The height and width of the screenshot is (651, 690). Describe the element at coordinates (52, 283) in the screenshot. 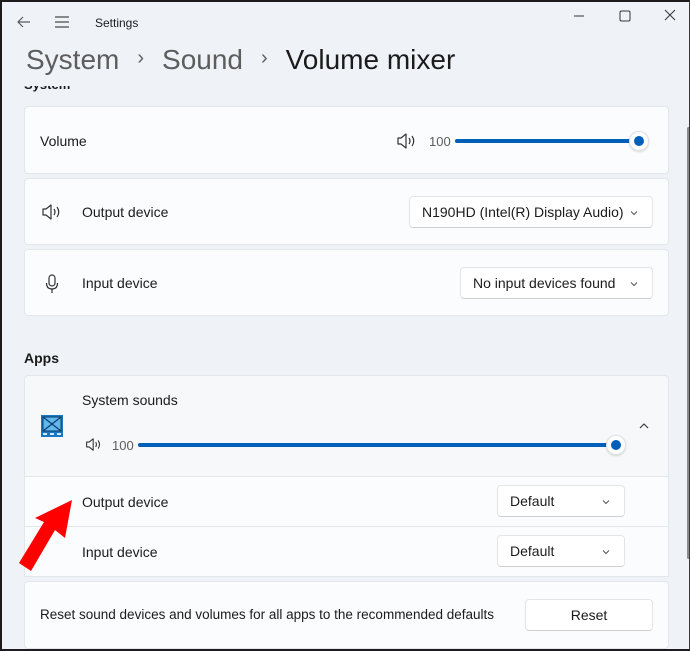

I see `microphone-icon` at that location.